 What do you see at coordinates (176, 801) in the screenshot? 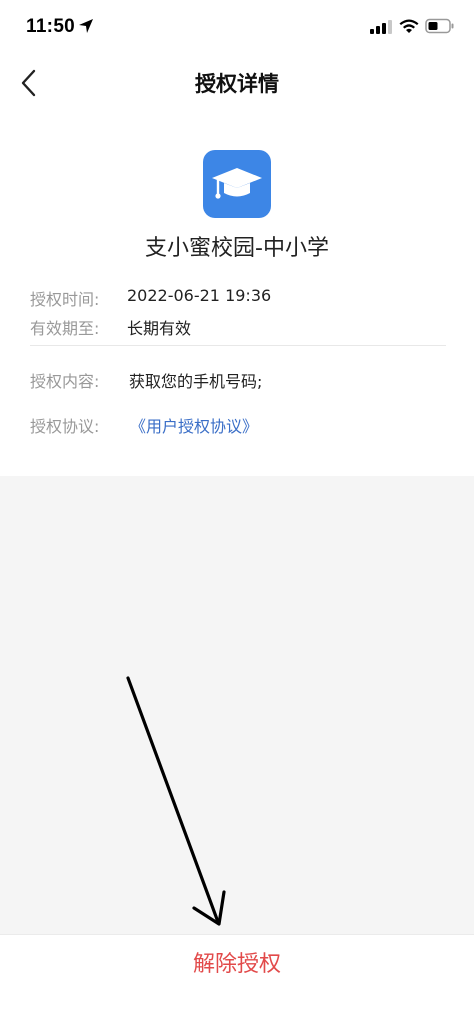
I see `arrow-annotation` at bounding box center [176, 801].